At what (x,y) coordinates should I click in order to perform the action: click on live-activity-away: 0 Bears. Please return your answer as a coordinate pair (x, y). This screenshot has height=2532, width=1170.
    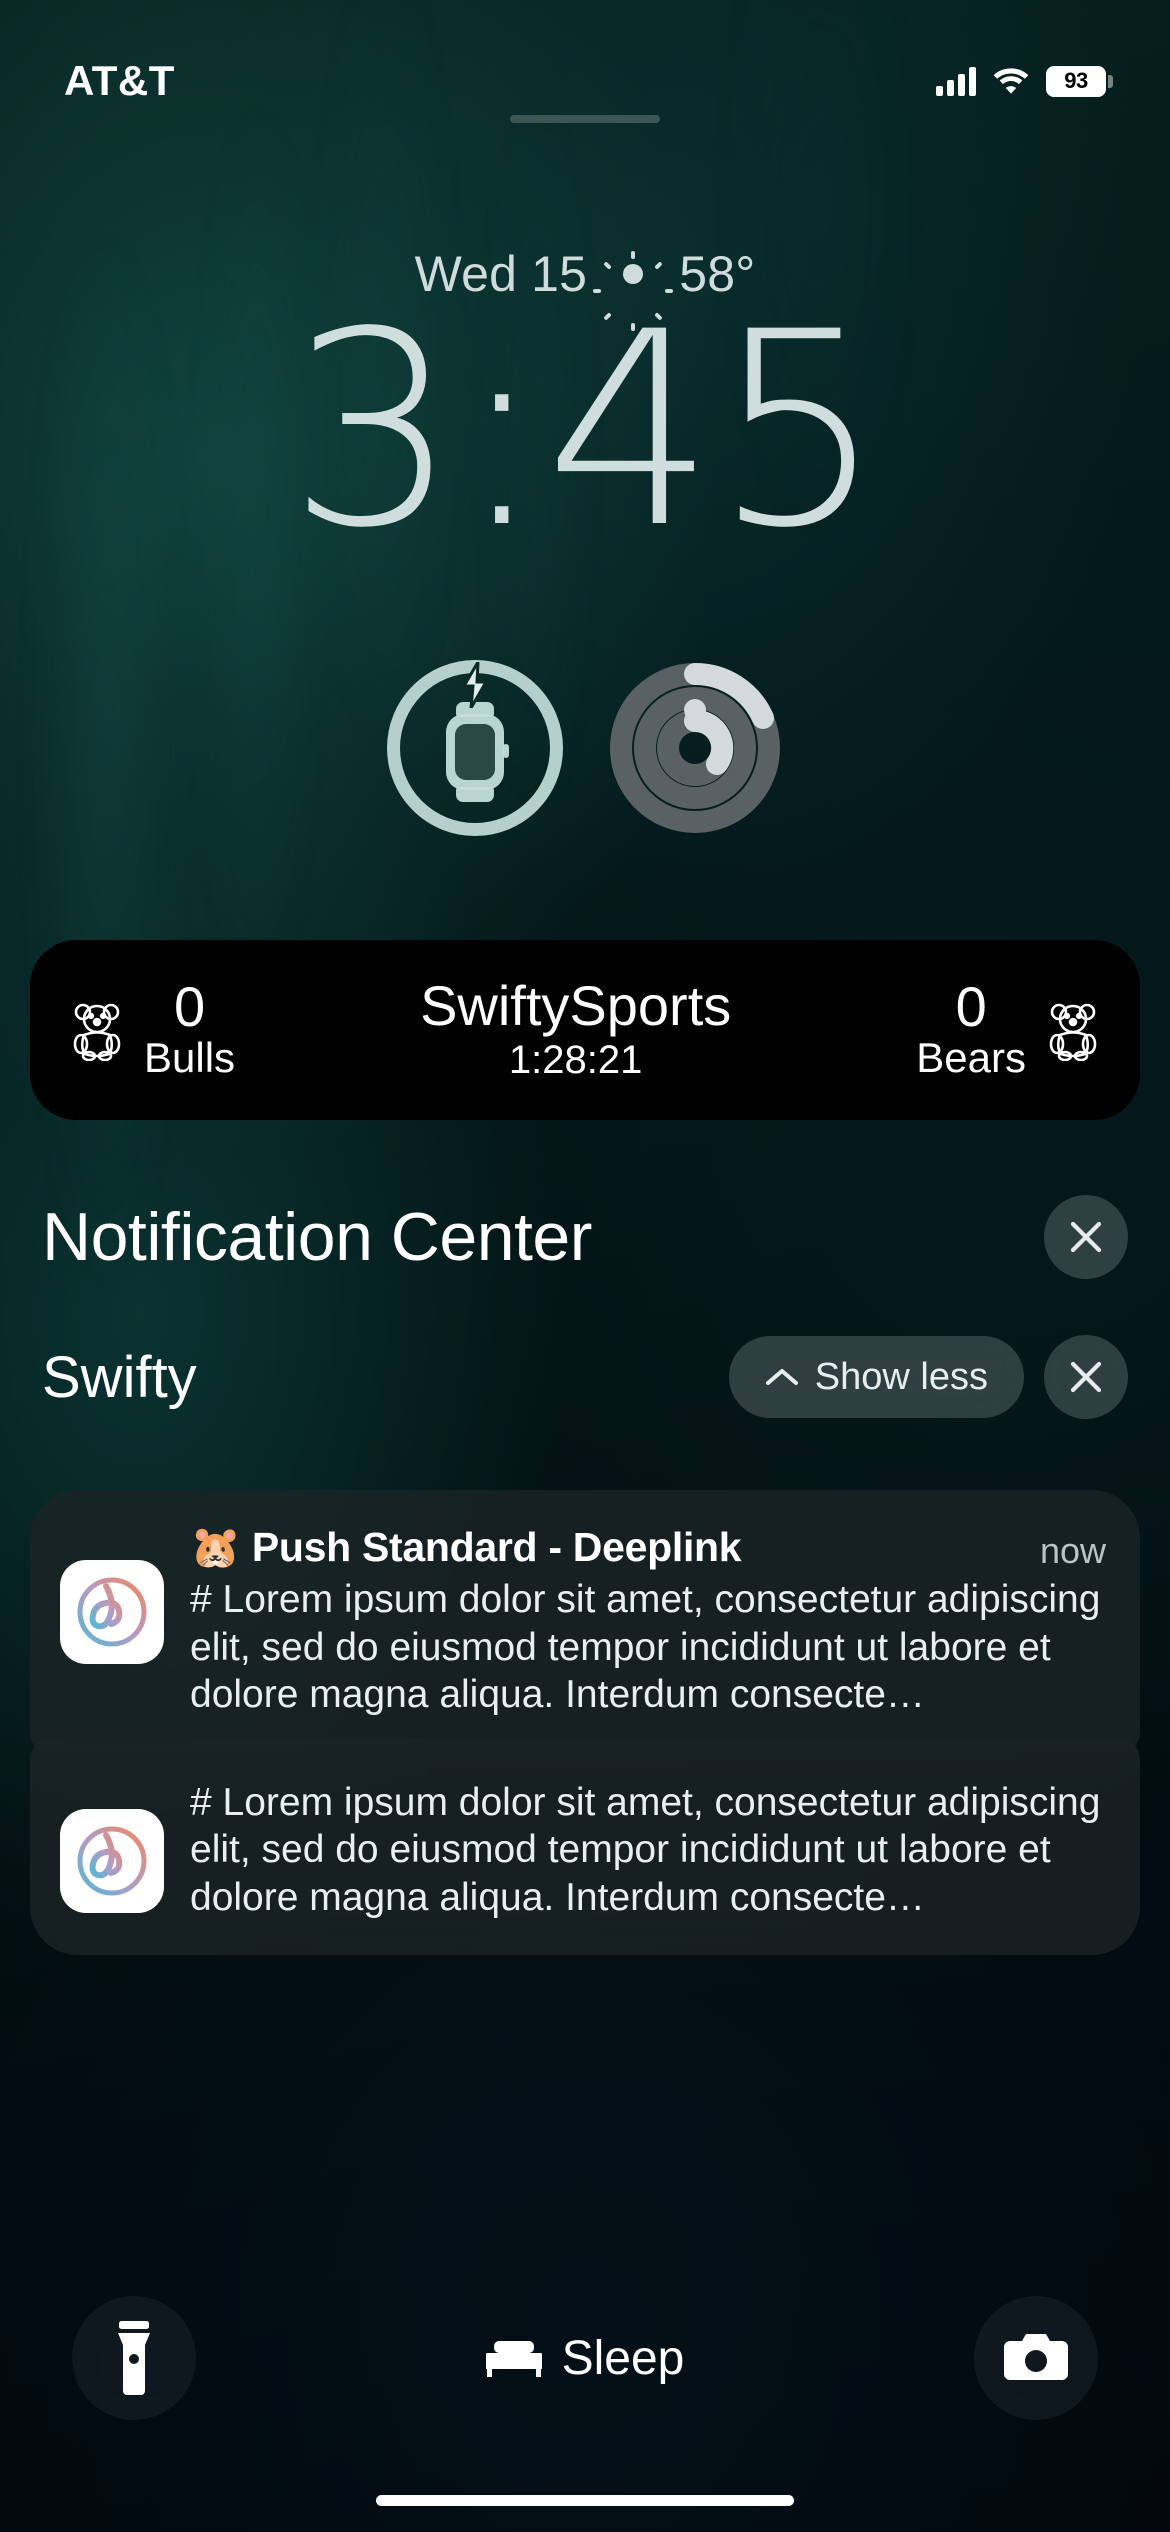
    Looking at the image, I should click on (1010, 1029).